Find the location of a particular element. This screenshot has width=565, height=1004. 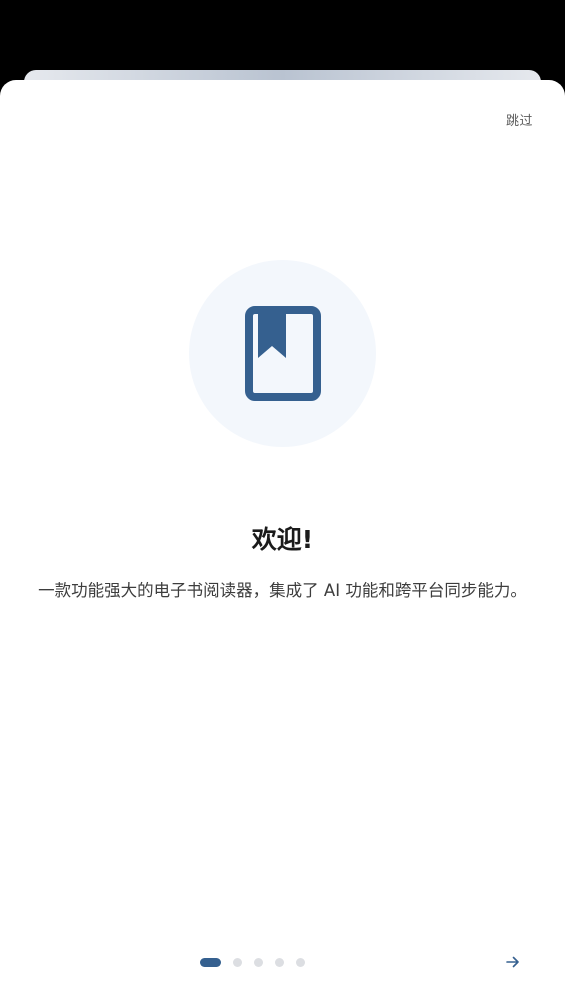

page-description: 一款功能强大的电子书阅读器，集成了 AI 功能和跨平台同步能力。 is located at coordinates (282, 590).